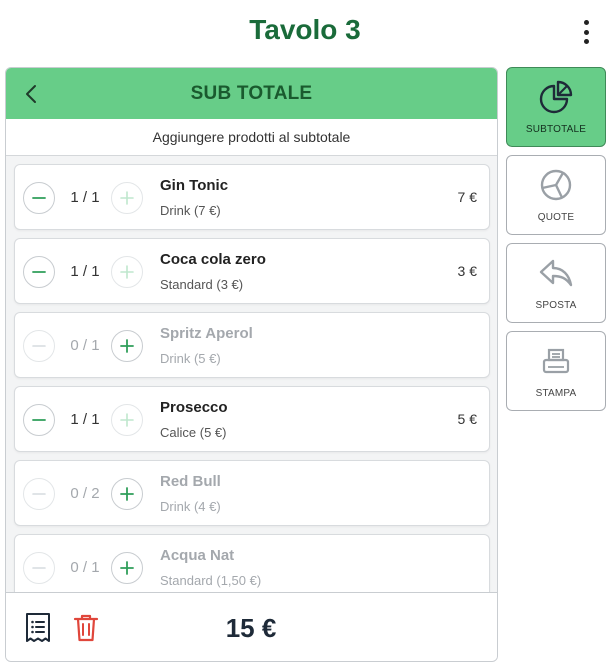 This screenshot has height=672, width=613. I want to click on trash-icon, so click(86, 628).